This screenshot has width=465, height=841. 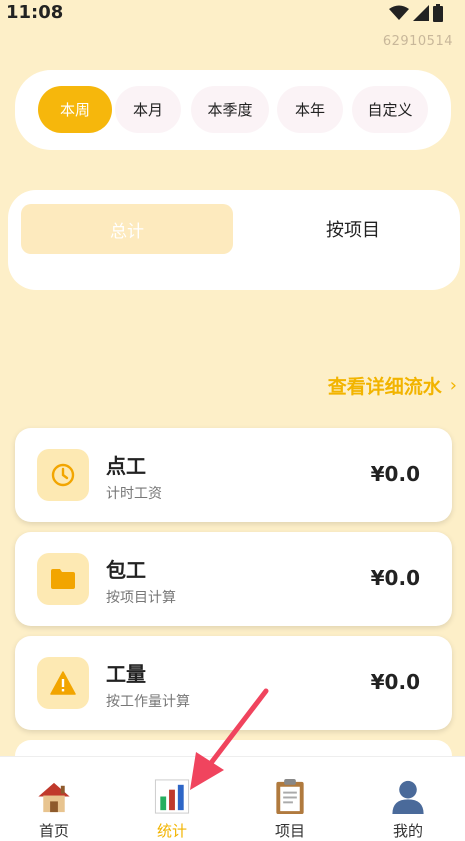 What do you see at coordinates (63, 683) in the screenshot?
I see `warning-icon` at bounding box center [63, 683].